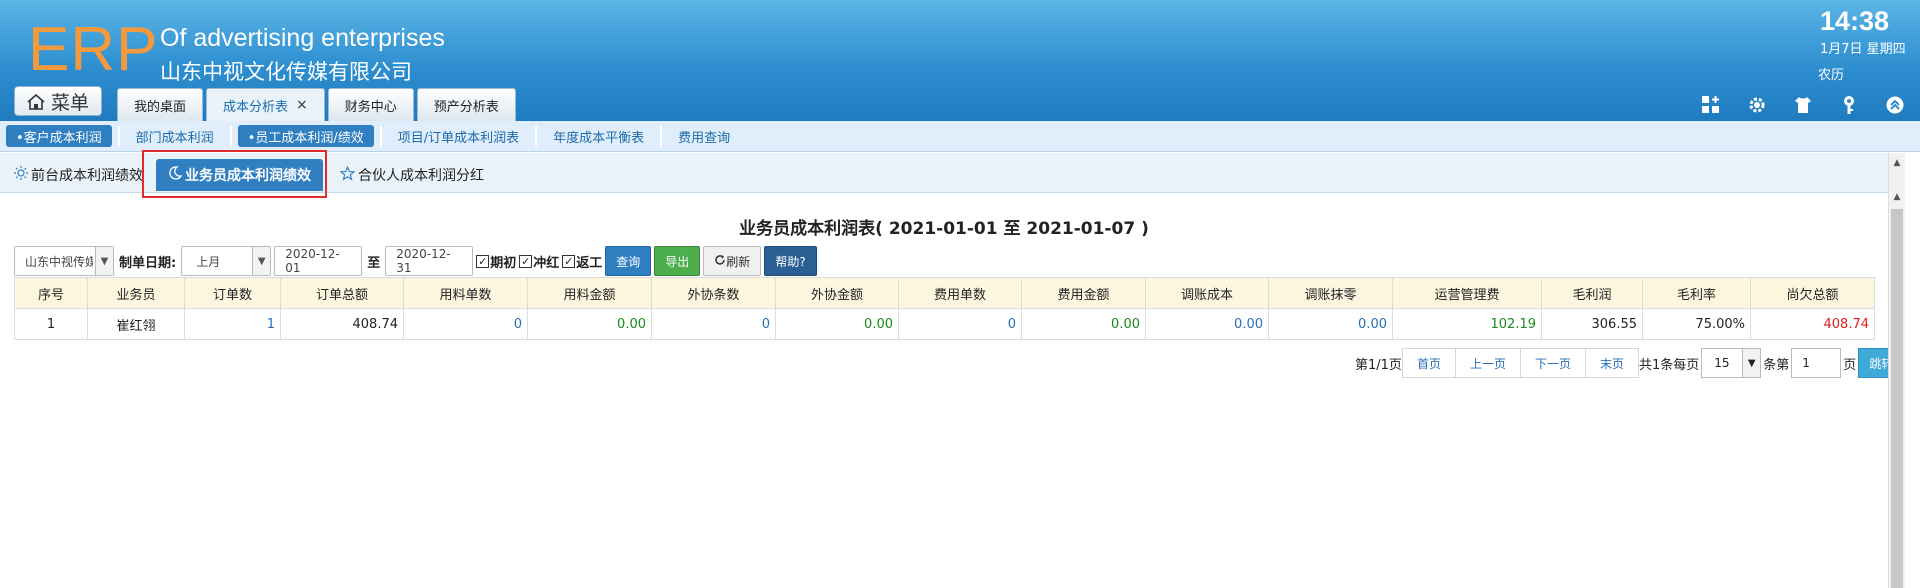  What do you see at coordinates (1895, 105) in the screenshot?
I see `collapse-icon` at bounding box center [1895, 105].